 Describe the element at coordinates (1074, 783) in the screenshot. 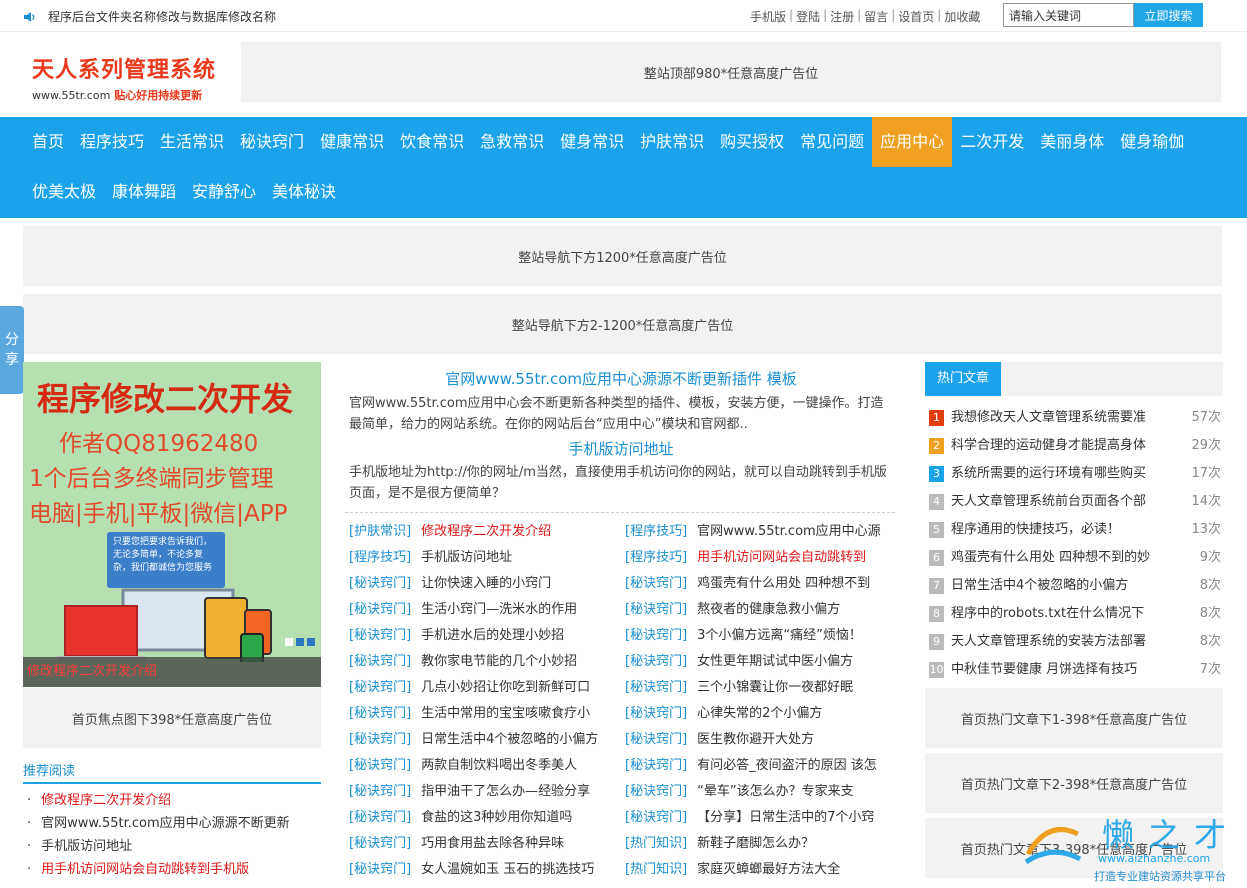

I see `hot-ad-slot-2: 首页热门文章下2-398*任意高度广告位` at that location.